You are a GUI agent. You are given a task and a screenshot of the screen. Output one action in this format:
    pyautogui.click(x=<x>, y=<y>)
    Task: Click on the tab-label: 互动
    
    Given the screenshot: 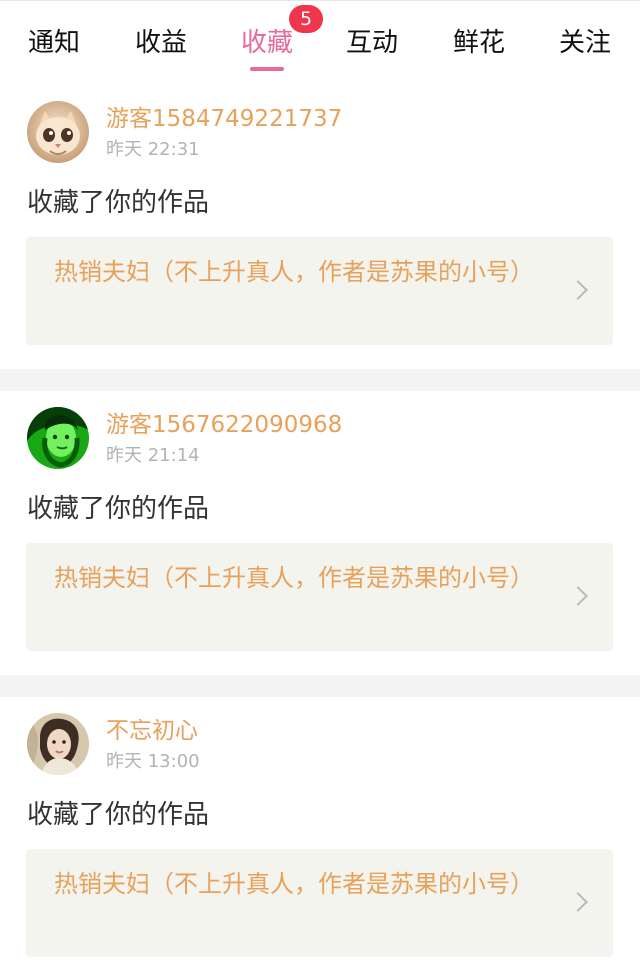 What is the action you would take?
    pyautogui.click(x=372, y=43)
    